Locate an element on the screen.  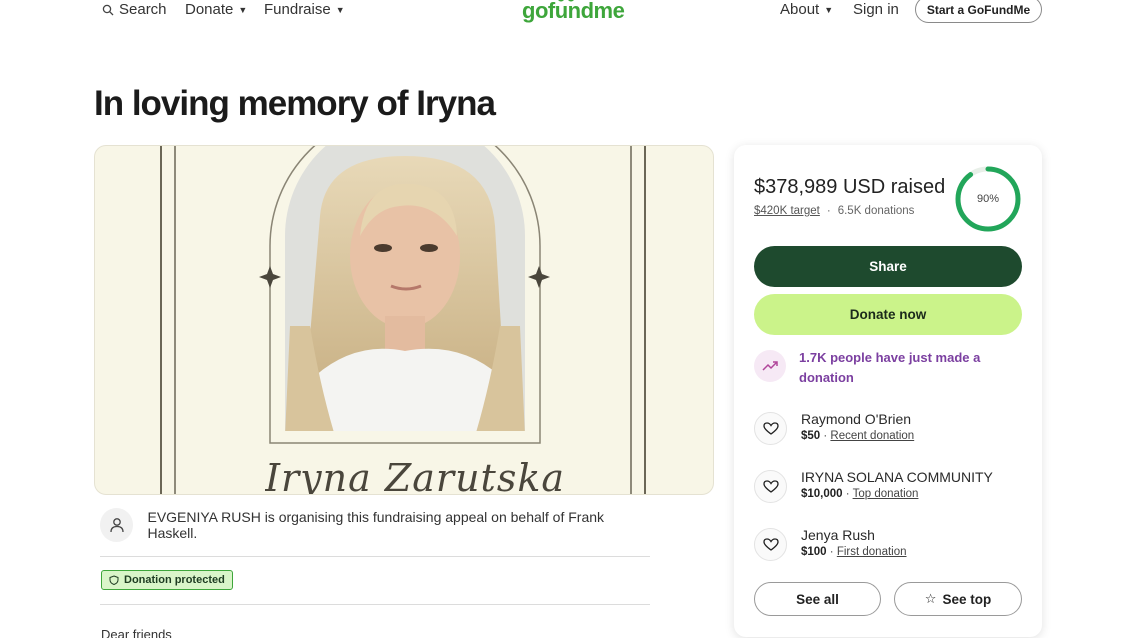
donor-tag-link: First donation is located at coordinates (872, 552).